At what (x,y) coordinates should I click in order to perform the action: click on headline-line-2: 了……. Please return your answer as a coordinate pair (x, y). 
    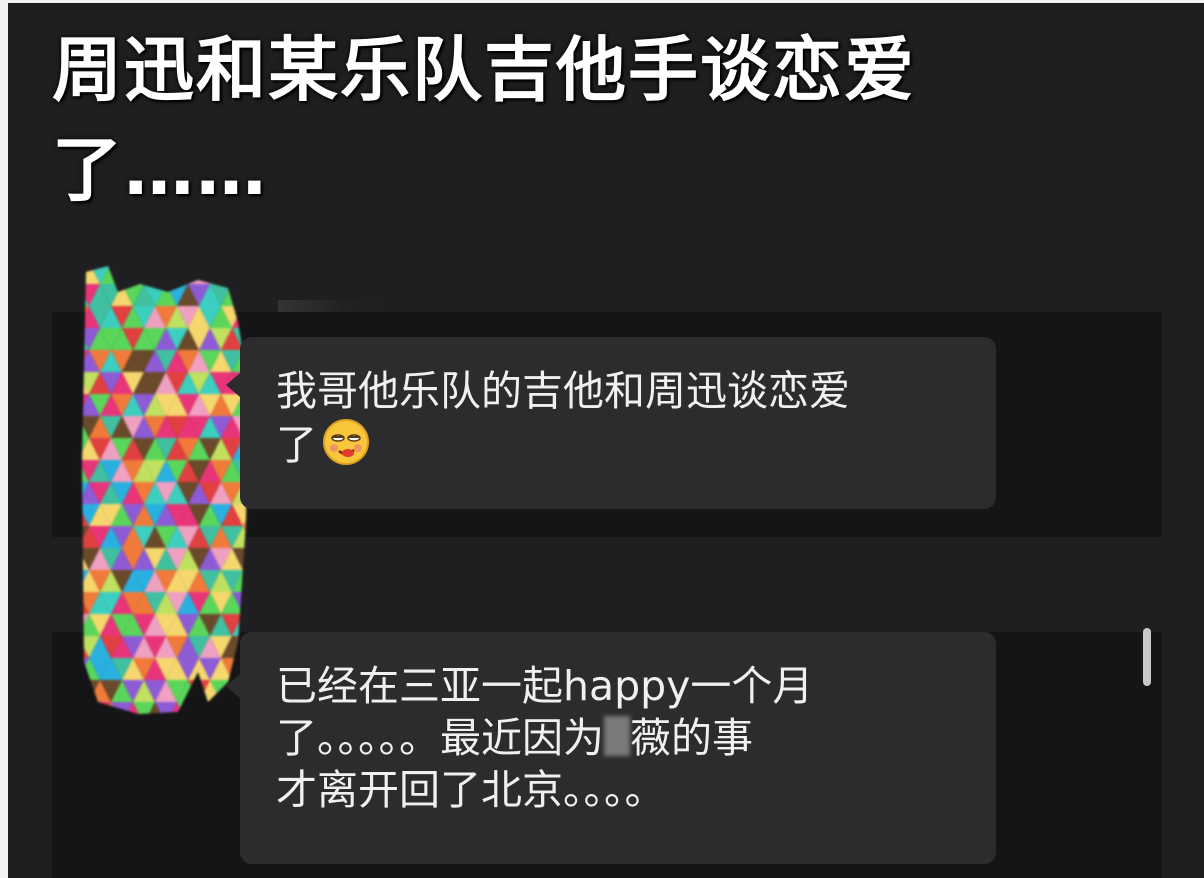
    Looking at the image, I should click on (160, 170).